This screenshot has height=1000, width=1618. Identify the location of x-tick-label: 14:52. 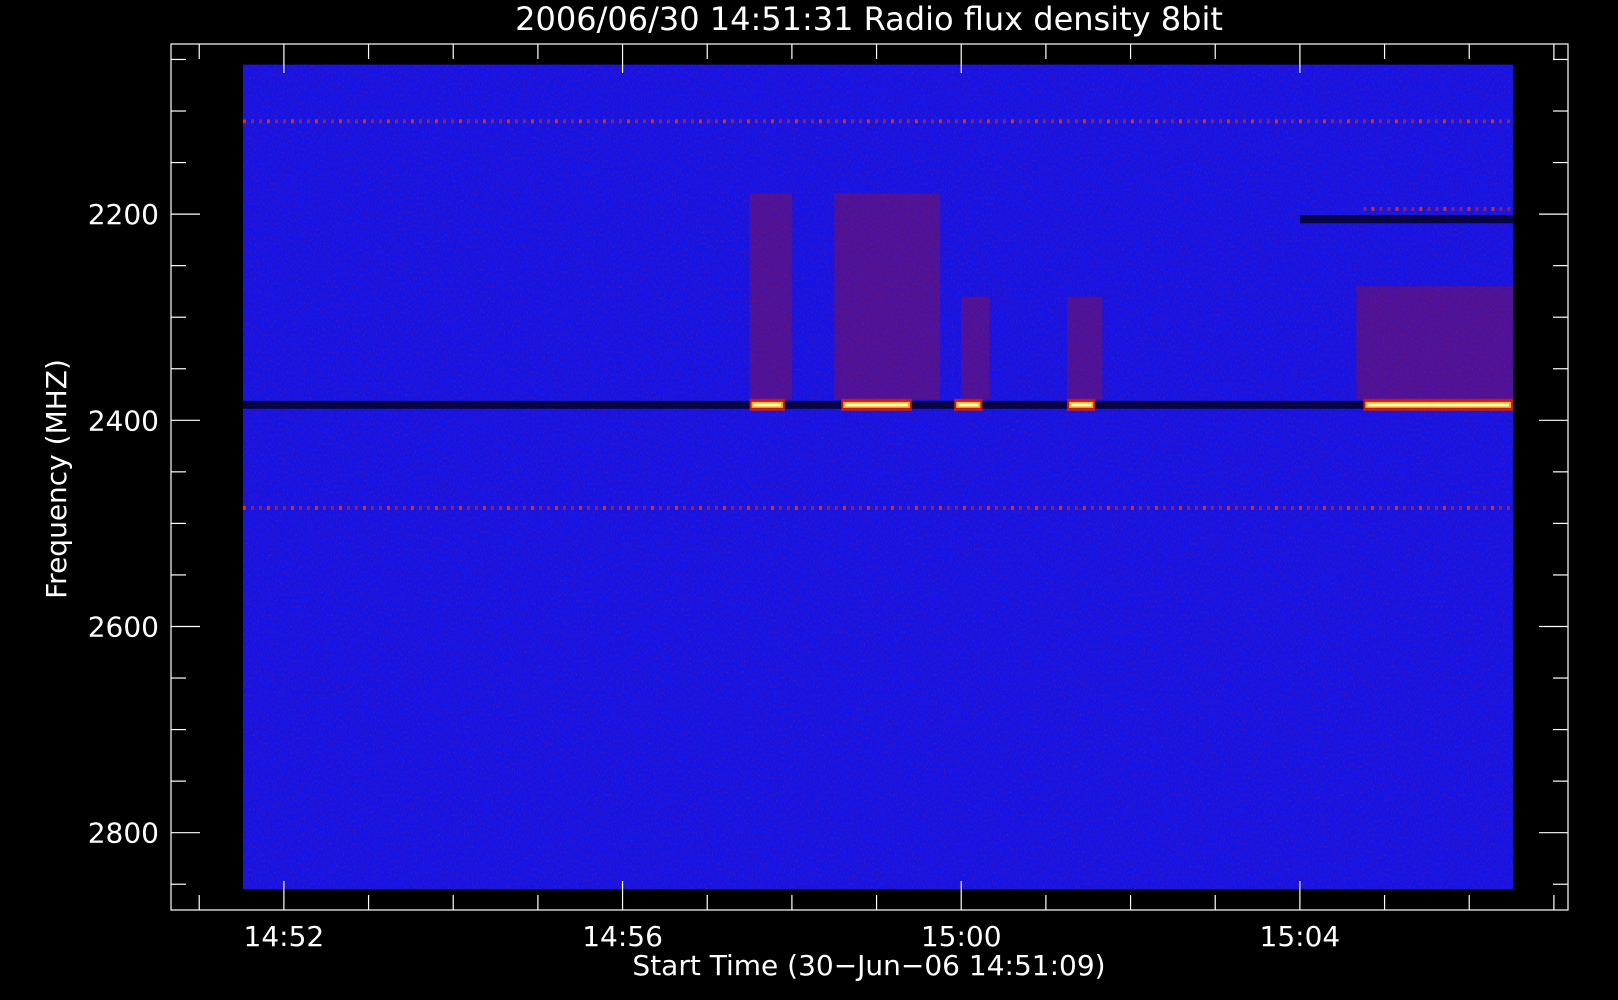
(284, 936).